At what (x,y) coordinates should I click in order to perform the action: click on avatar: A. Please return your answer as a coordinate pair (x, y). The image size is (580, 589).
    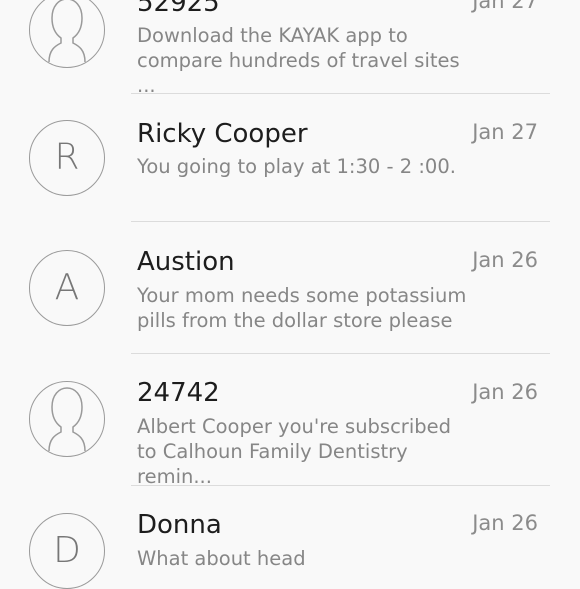
    Looking at the image, I should click on (67, 288).